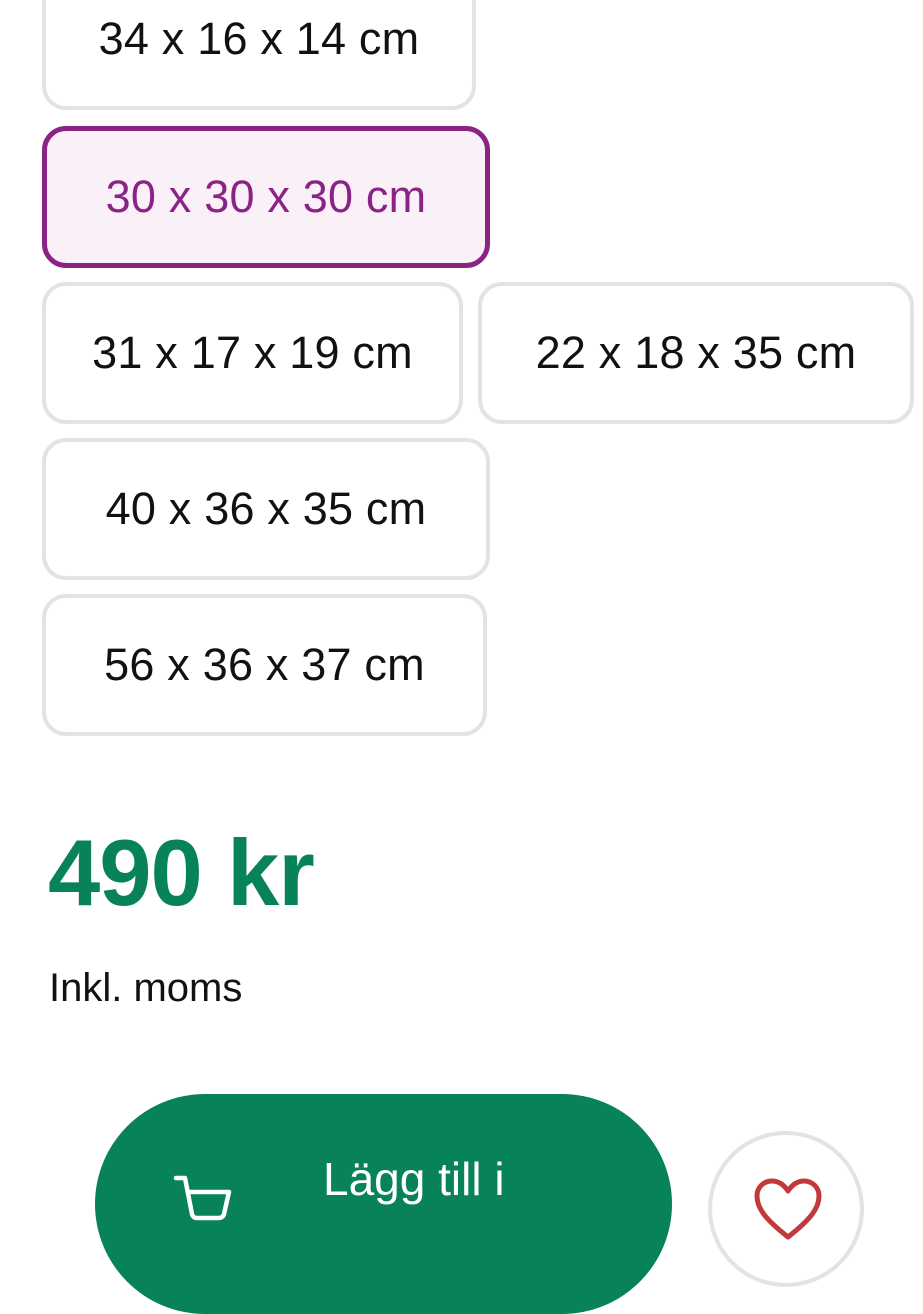 This screenshot has width=923, height=1314. I want to click on size-option: 34 x 16 x 14 cm, so click(259, 55).